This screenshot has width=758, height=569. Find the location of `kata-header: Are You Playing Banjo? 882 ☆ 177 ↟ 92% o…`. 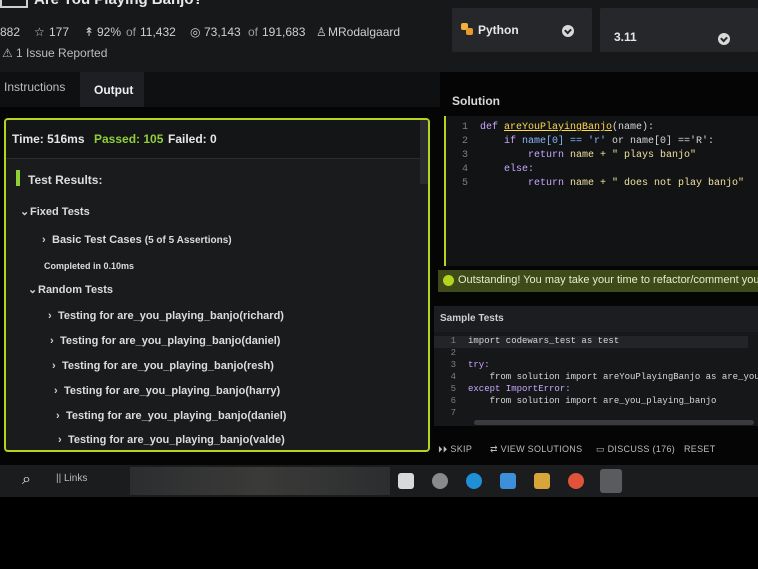

kata-header: Are You Playing Banjo? 882 ☆ 177 ↟ 92% o… is located at coordinates (379, 36).